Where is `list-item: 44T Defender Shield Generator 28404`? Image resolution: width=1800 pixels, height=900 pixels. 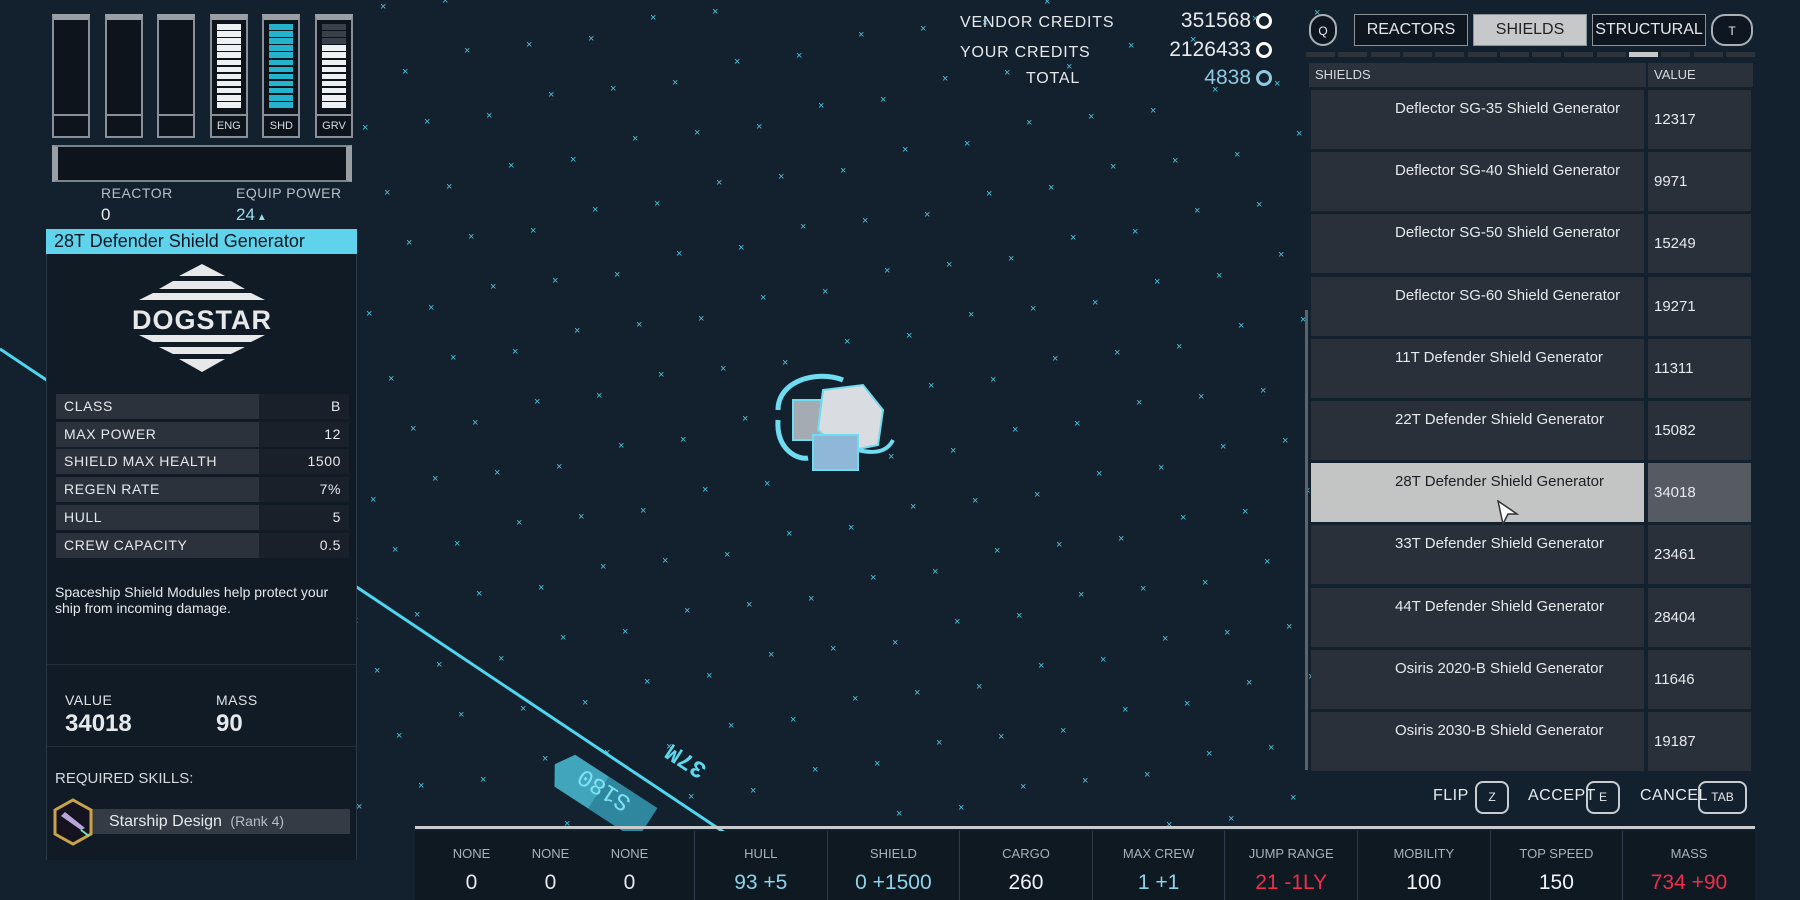 list-item: 44T Defender Shield Generator 28404 is located at coordinates (1531, 617).